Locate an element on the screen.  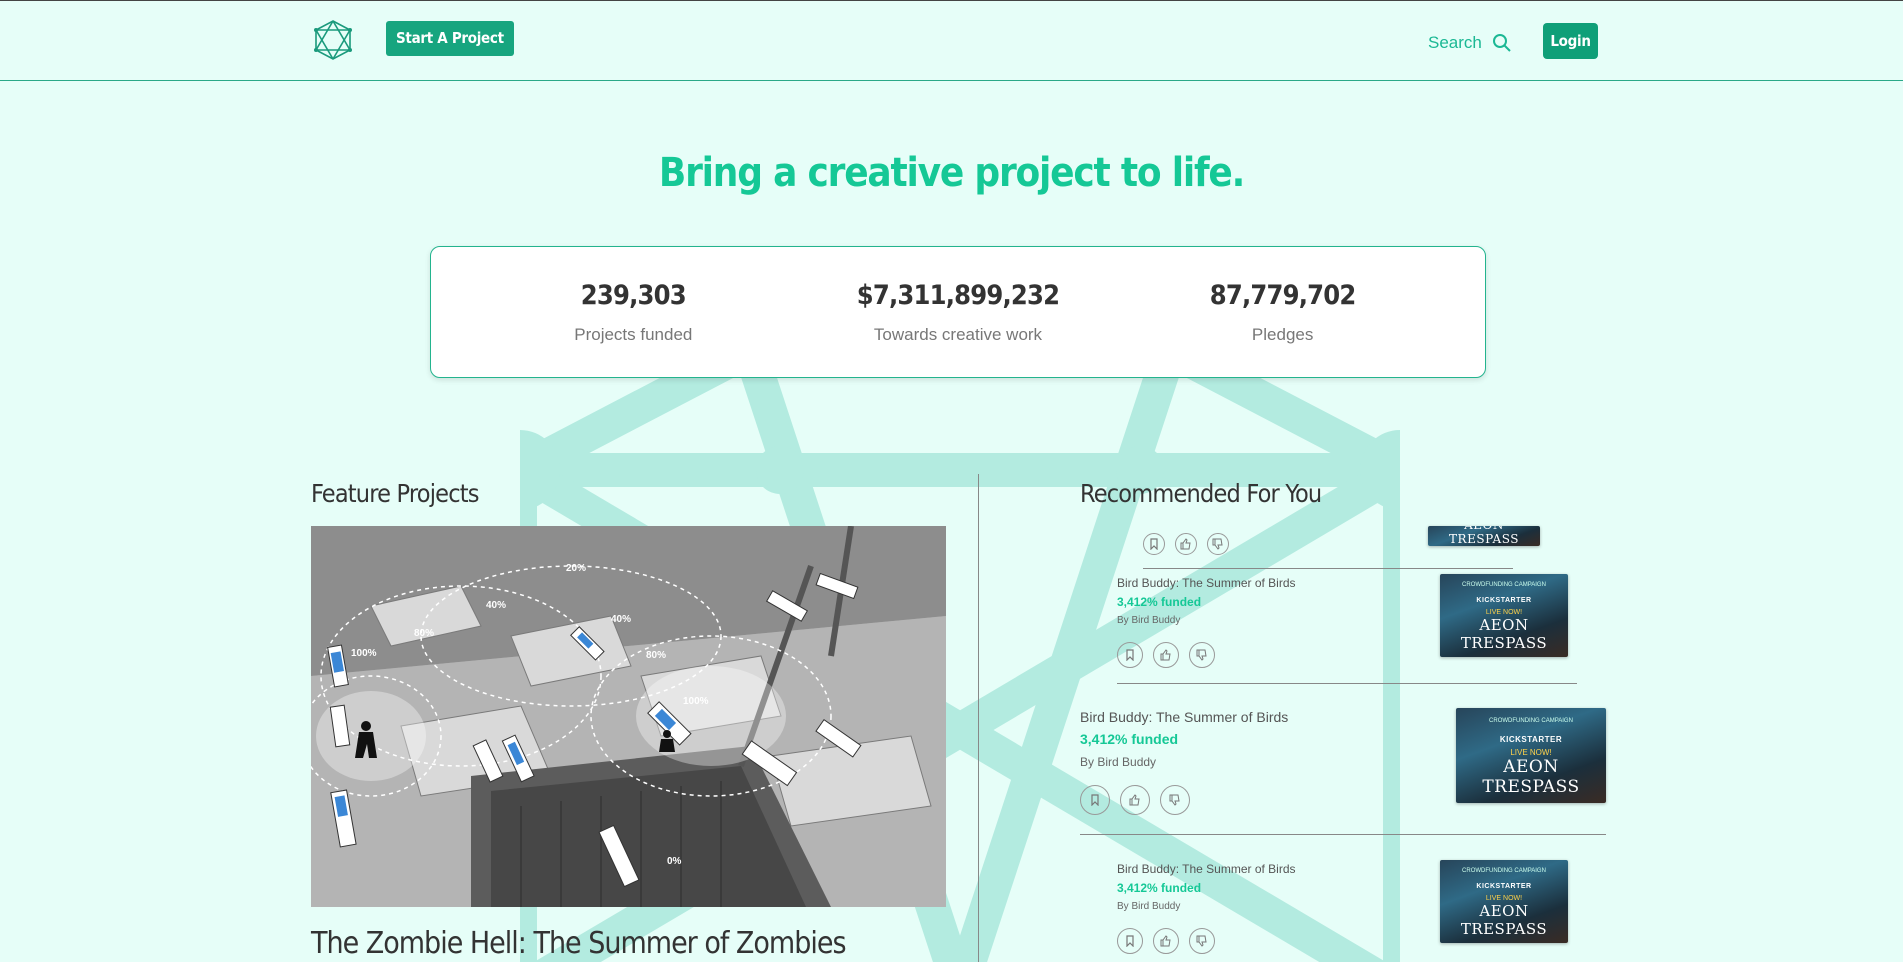
search-button: Search is located at coordinates (1470, 43).